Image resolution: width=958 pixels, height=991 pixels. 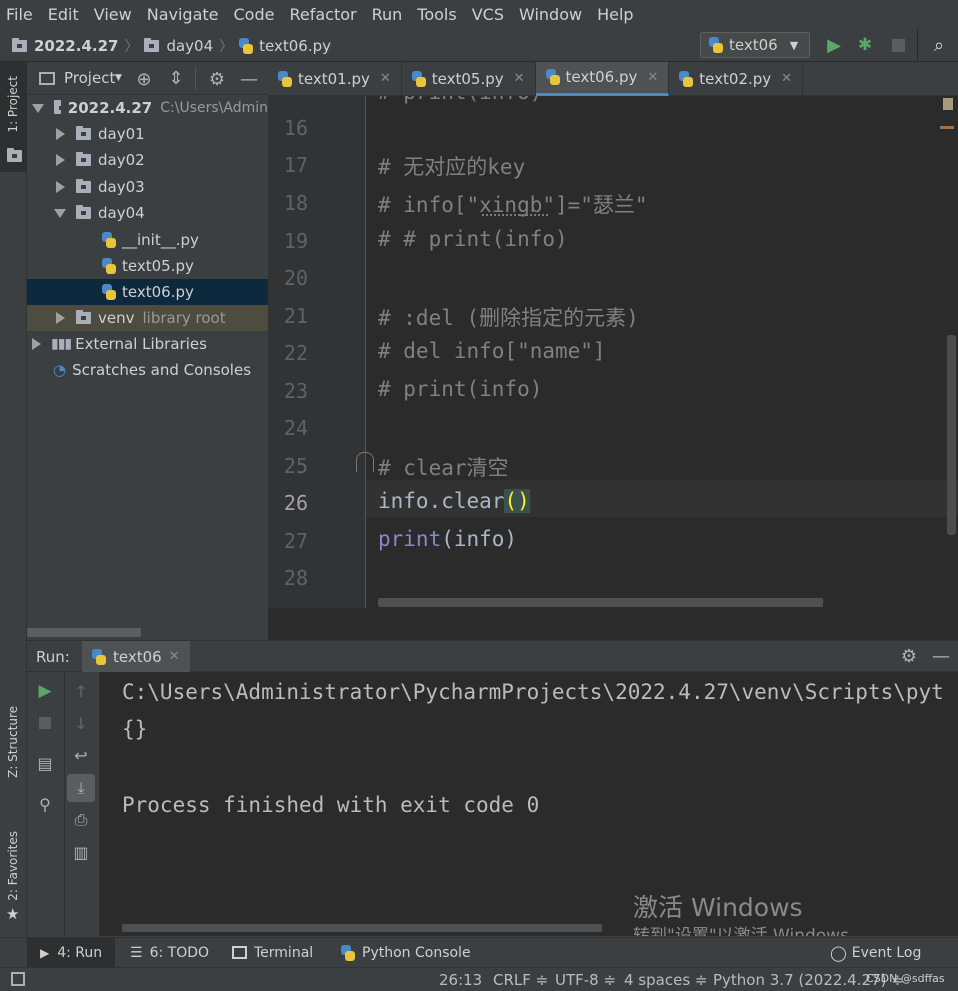 I want to click on trash-icon: ▥, so click(x=81, y=852).